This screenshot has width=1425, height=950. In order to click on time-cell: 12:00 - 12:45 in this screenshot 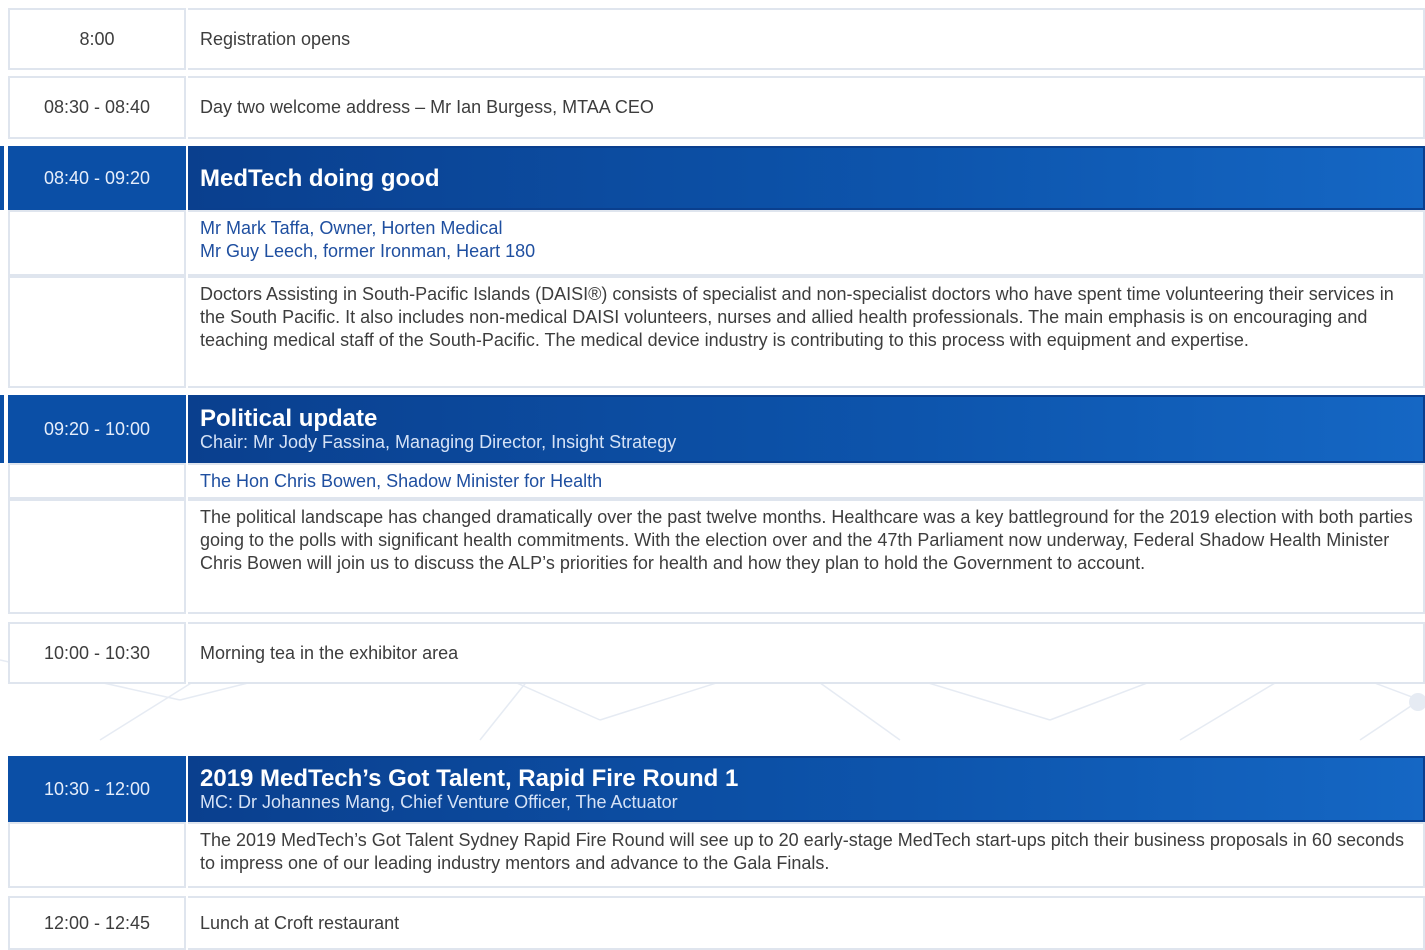, I will do `click(97, 923)`.